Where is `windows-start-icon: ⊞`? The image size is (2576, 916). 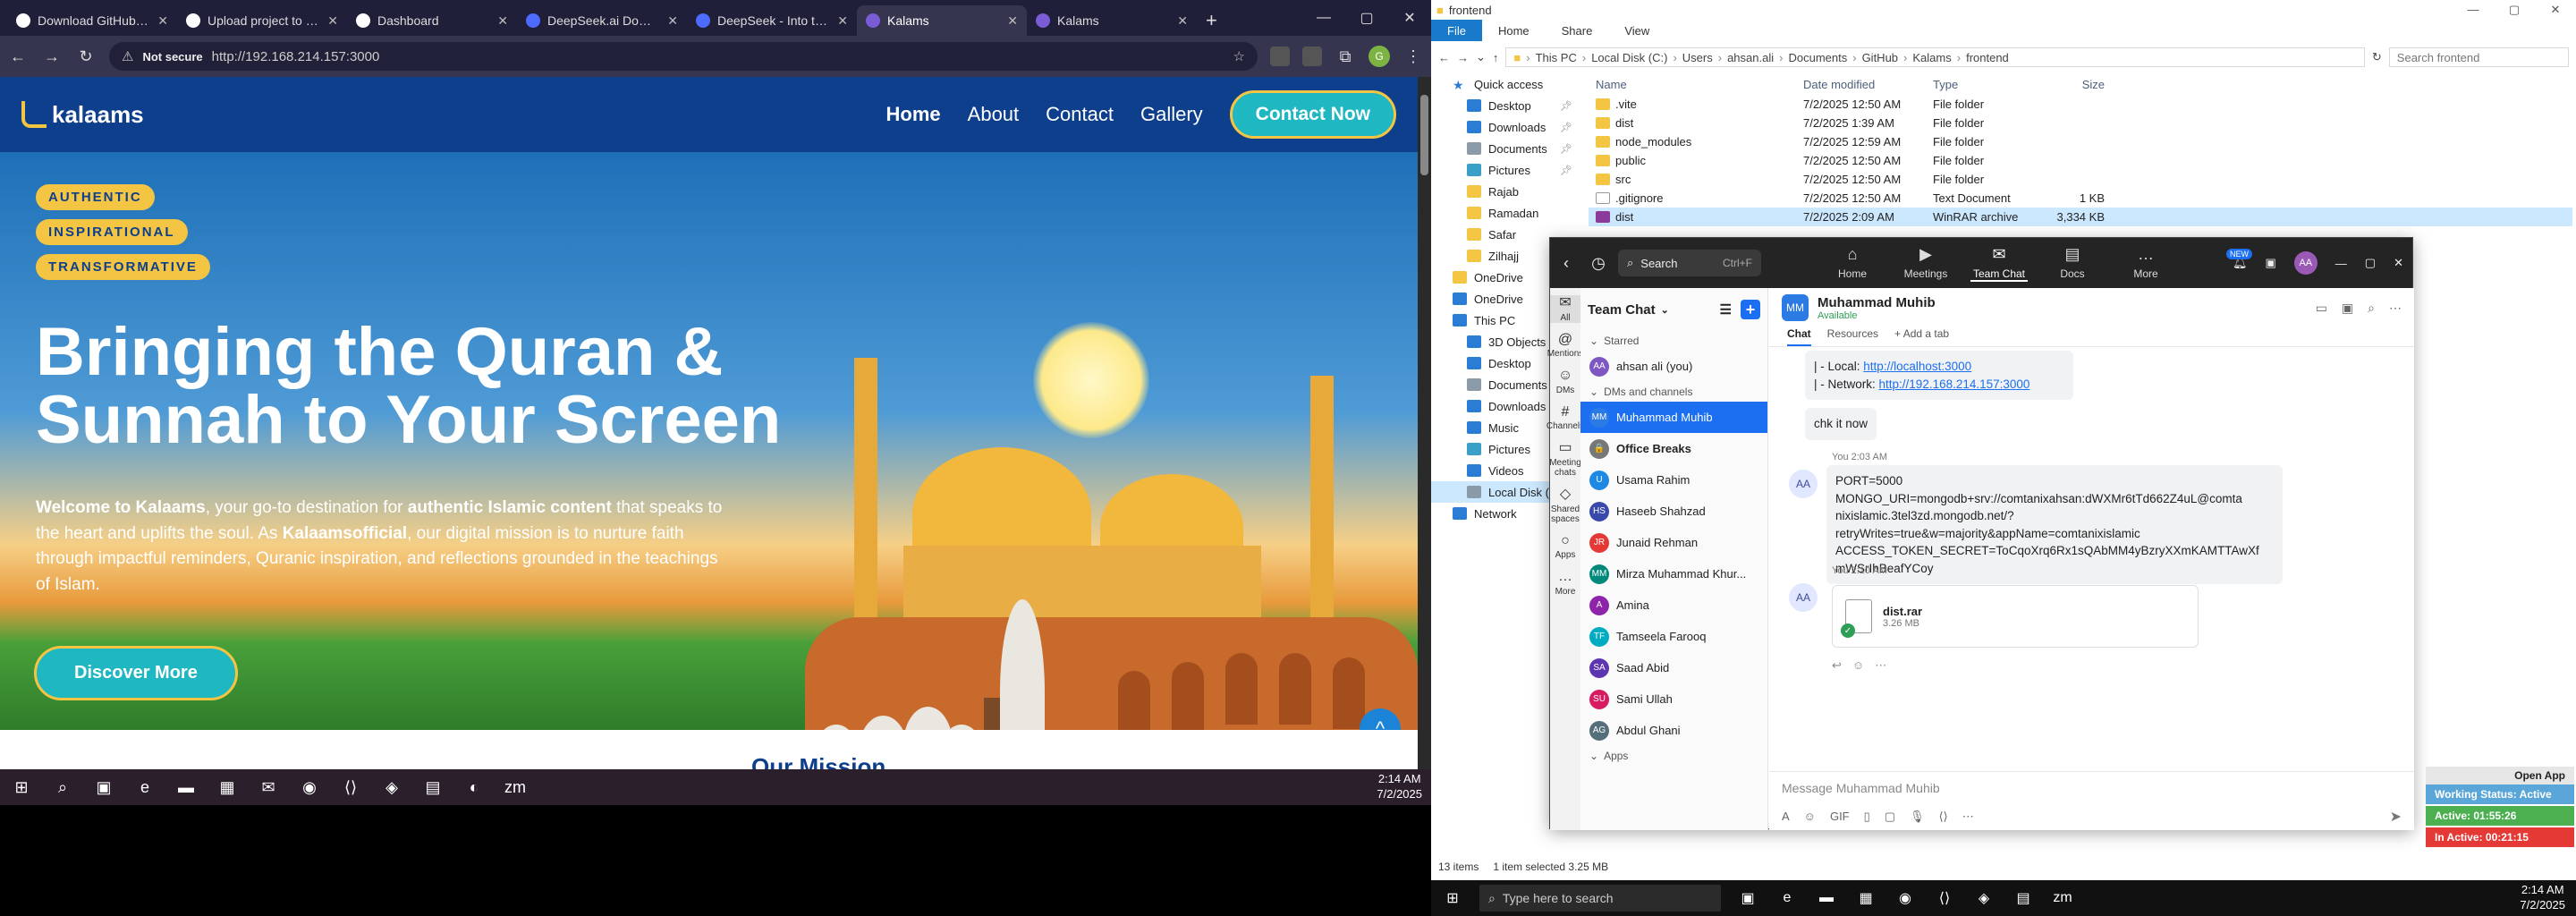 windows-start-icon: ⊞ is located at coordinates (21, 787).